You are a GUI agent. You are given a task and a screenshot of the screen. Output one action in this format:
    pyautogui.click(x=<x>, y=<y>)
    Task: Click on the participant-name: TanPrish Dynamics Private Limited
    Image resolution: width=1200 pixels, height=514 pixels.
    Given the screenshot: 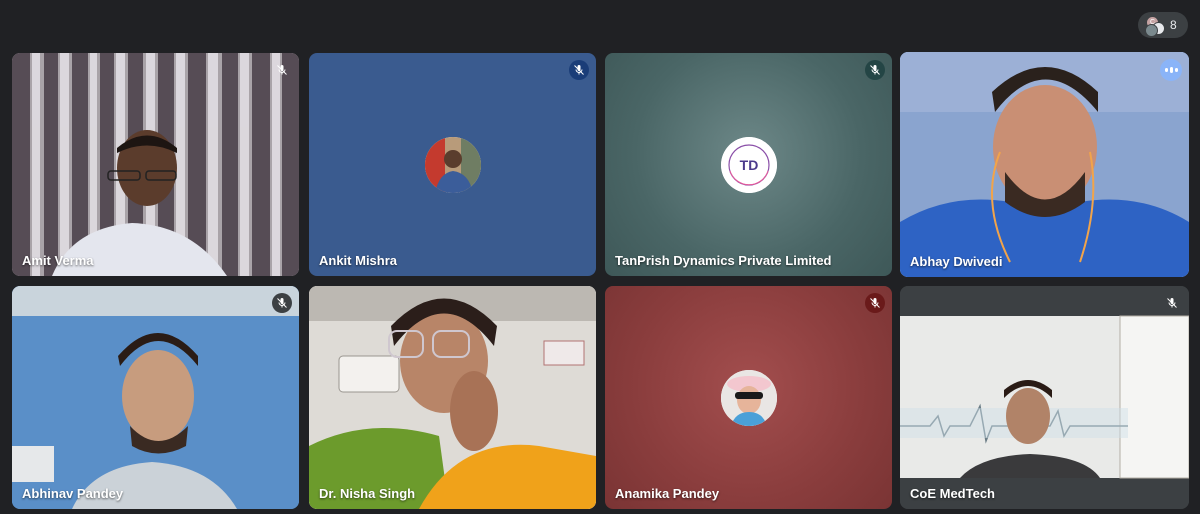 What is the action you would take?
    pyautogui.click(x=723, y=260)
    